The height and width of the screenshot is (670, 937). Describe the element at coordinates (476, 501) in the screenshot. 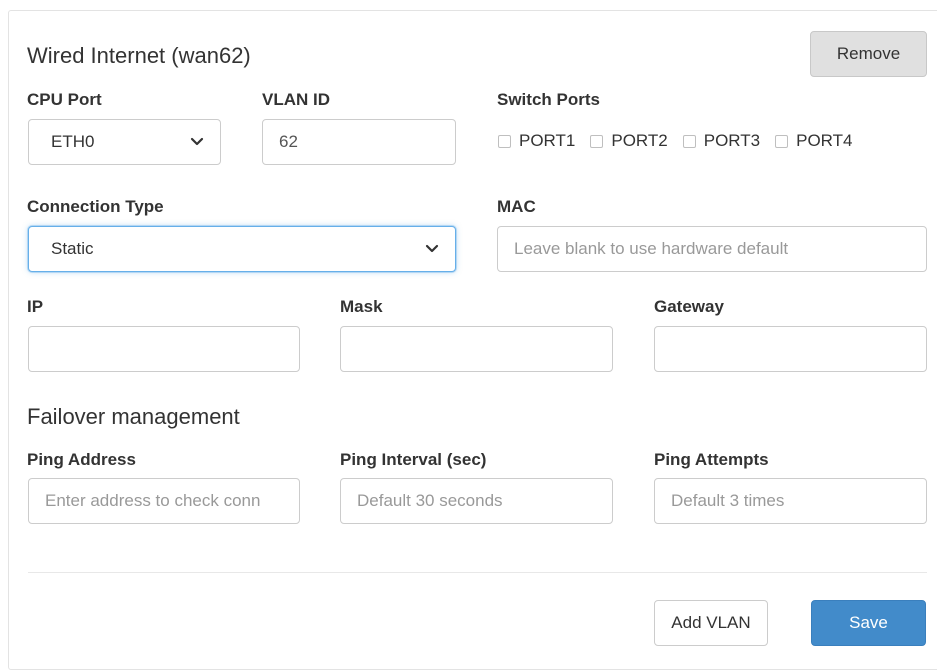

I see `ping-interval-input` at that location.